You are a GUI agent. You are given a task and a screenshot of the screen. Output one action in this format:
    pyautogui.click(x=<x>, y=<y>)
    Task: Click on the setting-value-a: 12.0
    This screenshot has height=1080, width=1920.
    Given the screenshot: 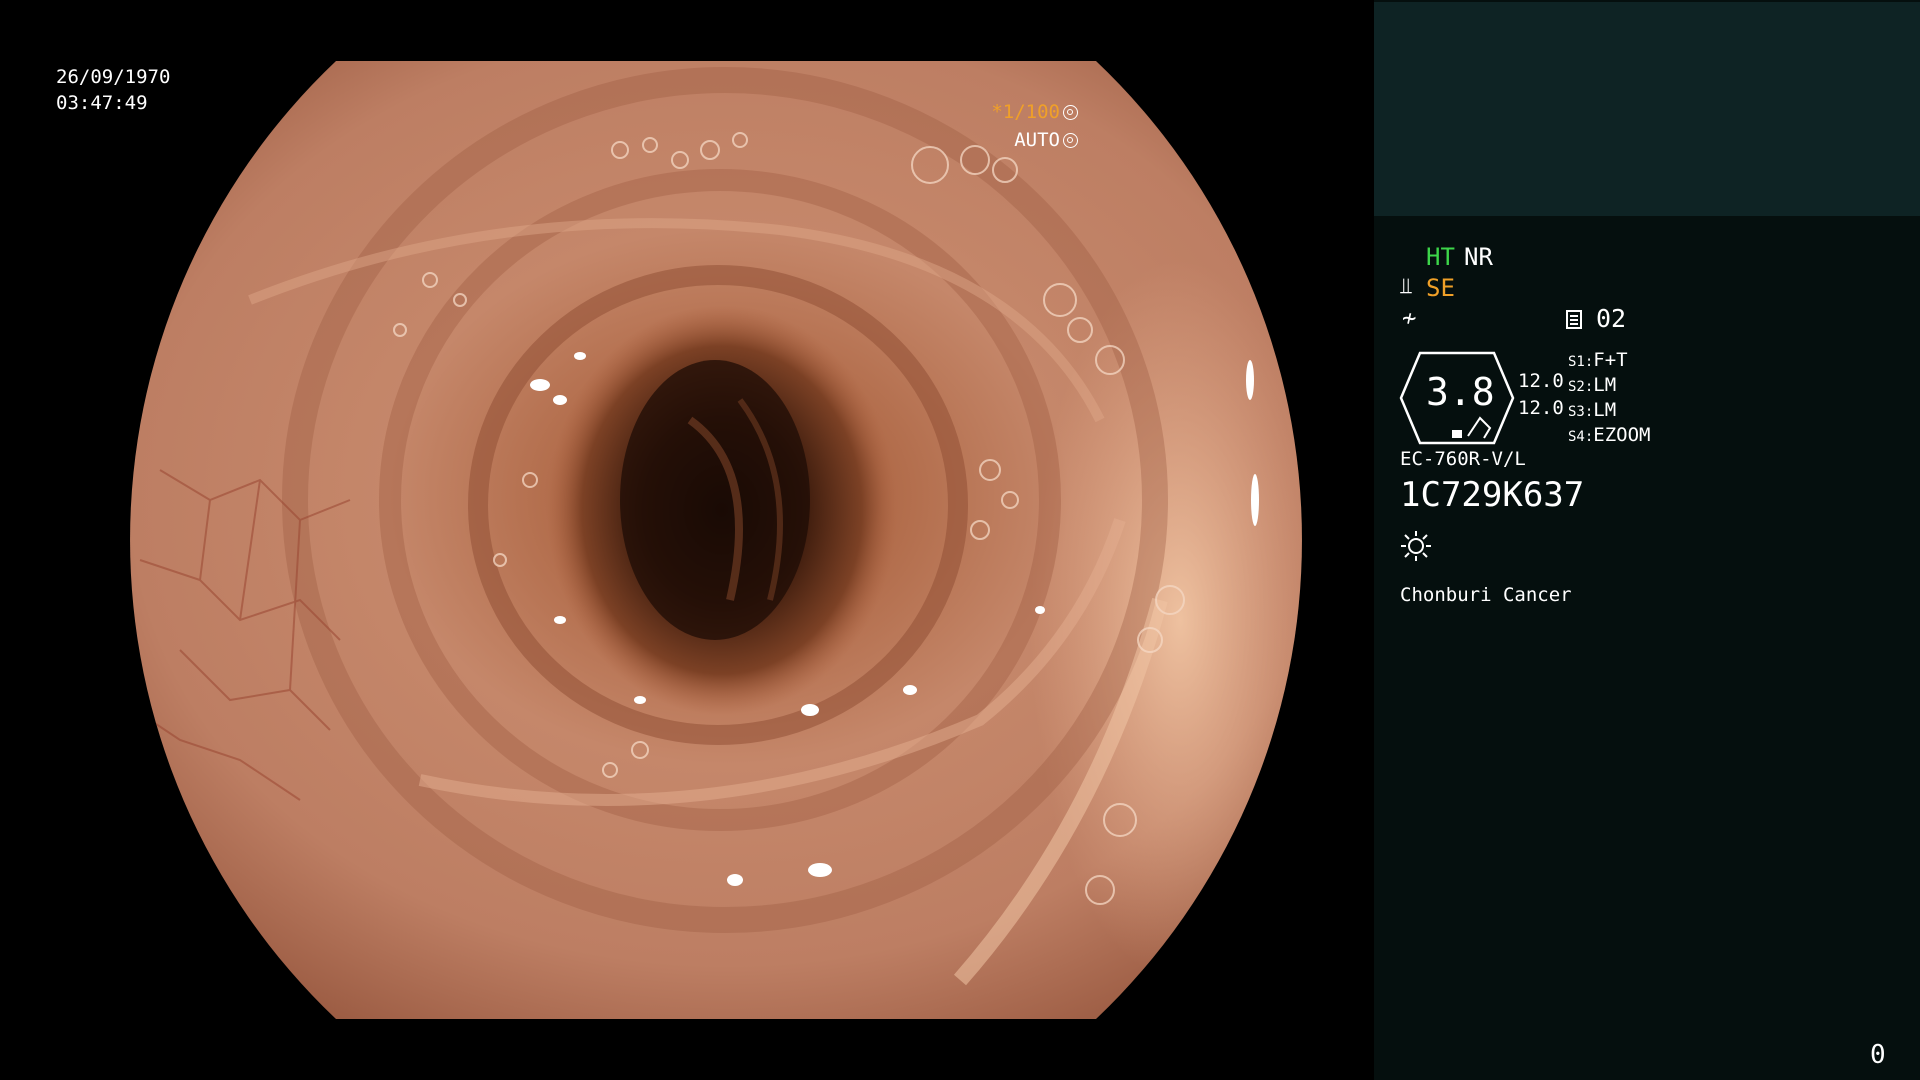 What is the action you would take?
    pyautogui.click(x=1541, y=381)
    